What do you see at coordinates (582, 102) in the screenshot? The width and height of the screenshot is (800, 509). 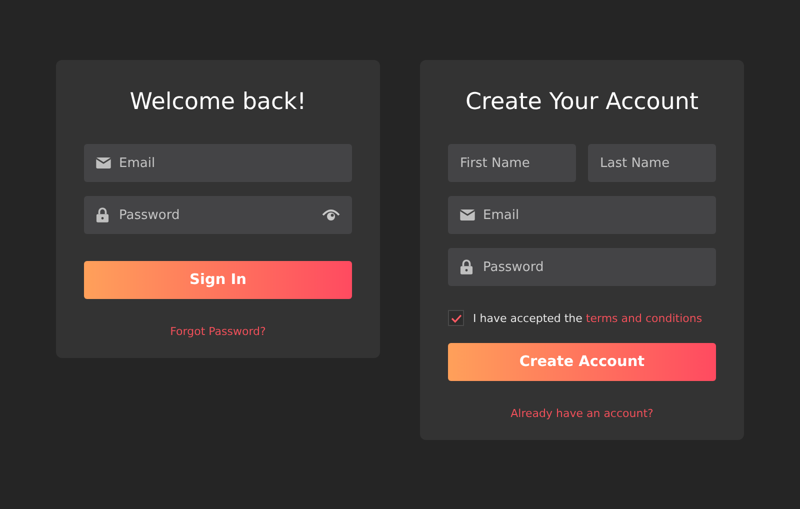 I see `form-title: Create Your Account` at bounding box center [582, 102].